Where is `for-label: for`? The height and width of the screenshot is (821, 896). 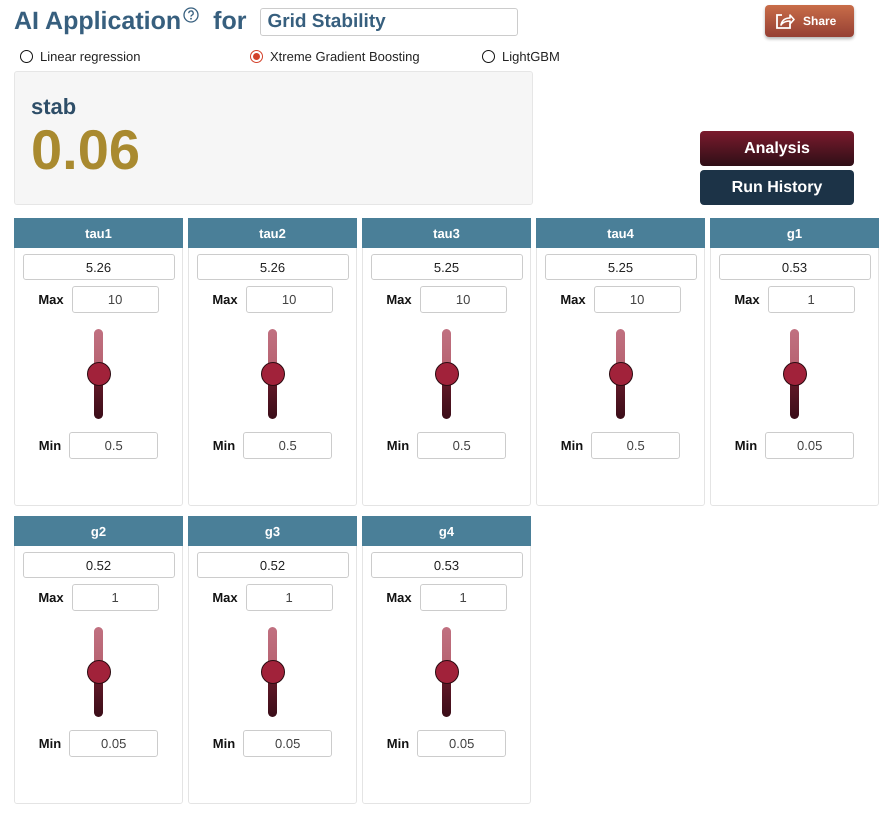 for-label: for is located at coordinates (229, 21).